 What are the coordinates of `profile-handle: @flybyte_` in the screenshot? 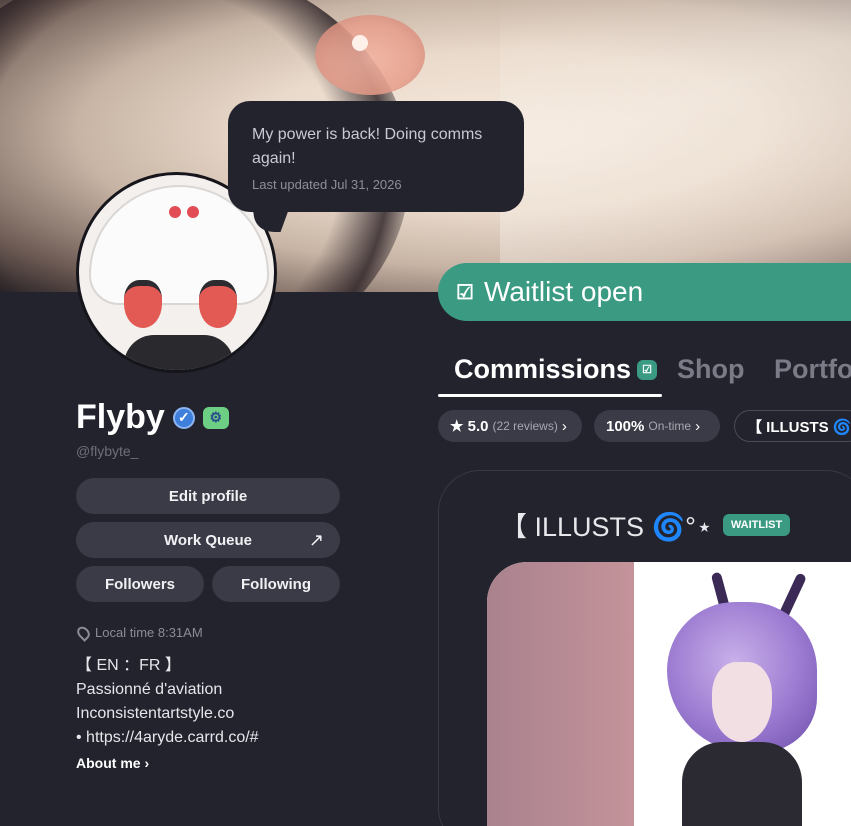 It's located at (107, 451).